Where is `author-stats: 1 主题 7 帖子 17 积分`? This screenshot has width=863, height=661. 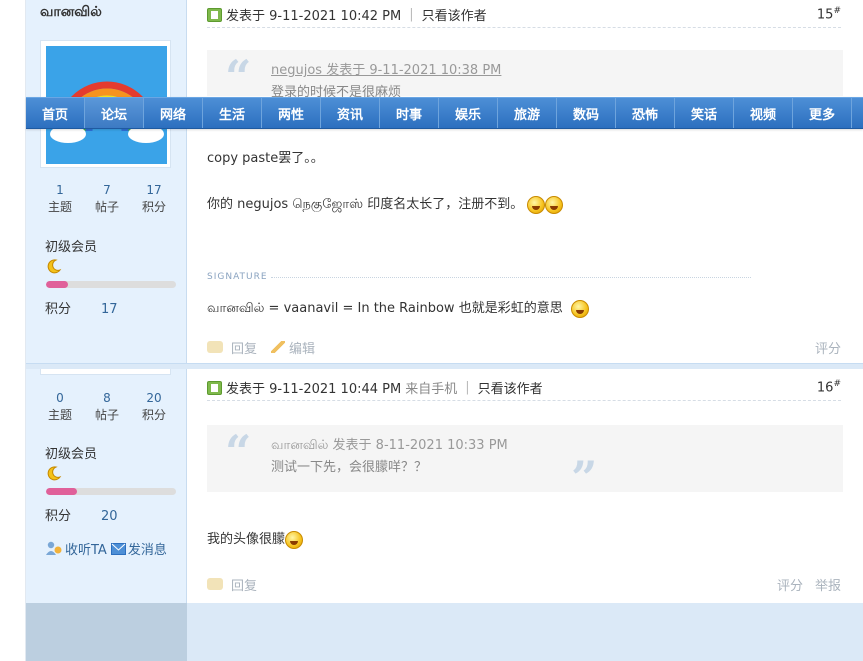 author-stats: 1 主题 7 帖子 17 积分 is located at coordinates (107, 199).